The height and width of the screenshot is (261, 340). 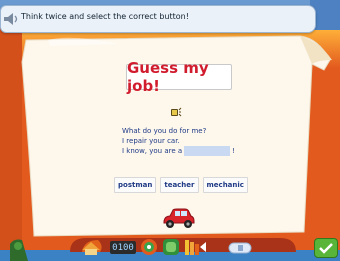 I want to click on clock-icon, so click(x=149, y=247).